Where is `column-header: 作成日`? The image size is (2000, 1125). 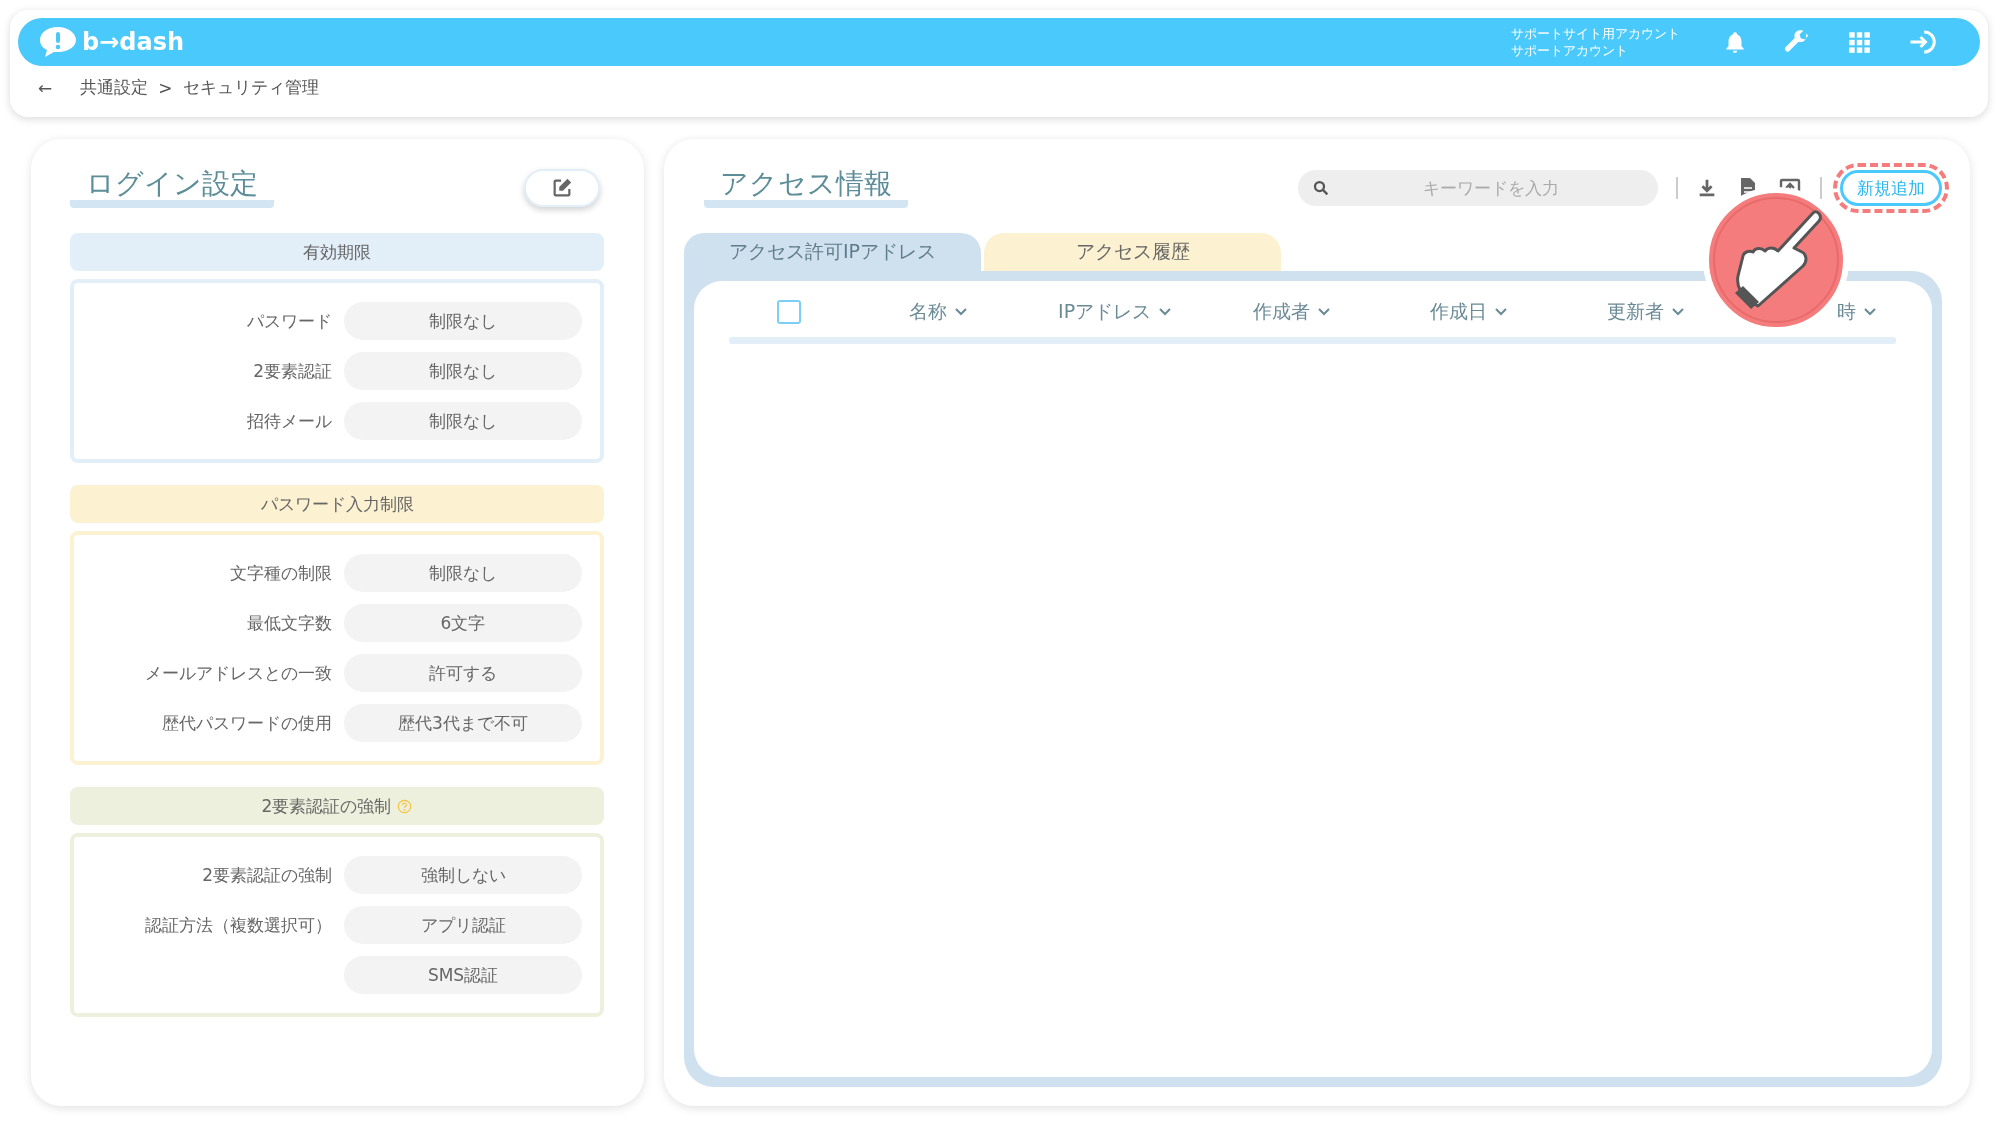
column-header: 作成日 is located at coordinates (1459, 312).